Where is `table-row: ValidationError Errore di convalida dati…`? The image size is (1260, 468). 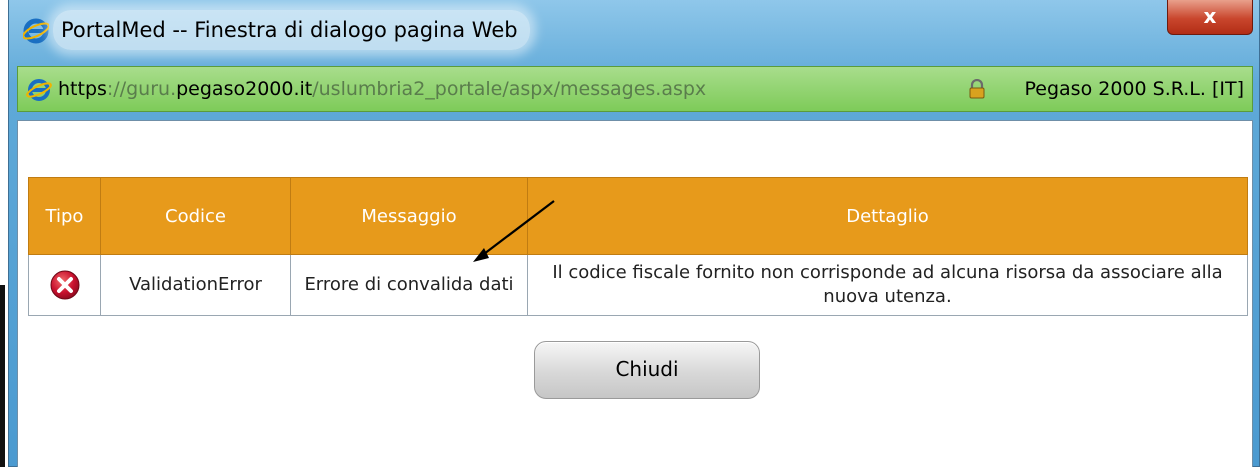
table-row: ValidationError Errore di convalida dati… is located at coordinates (638, 285).